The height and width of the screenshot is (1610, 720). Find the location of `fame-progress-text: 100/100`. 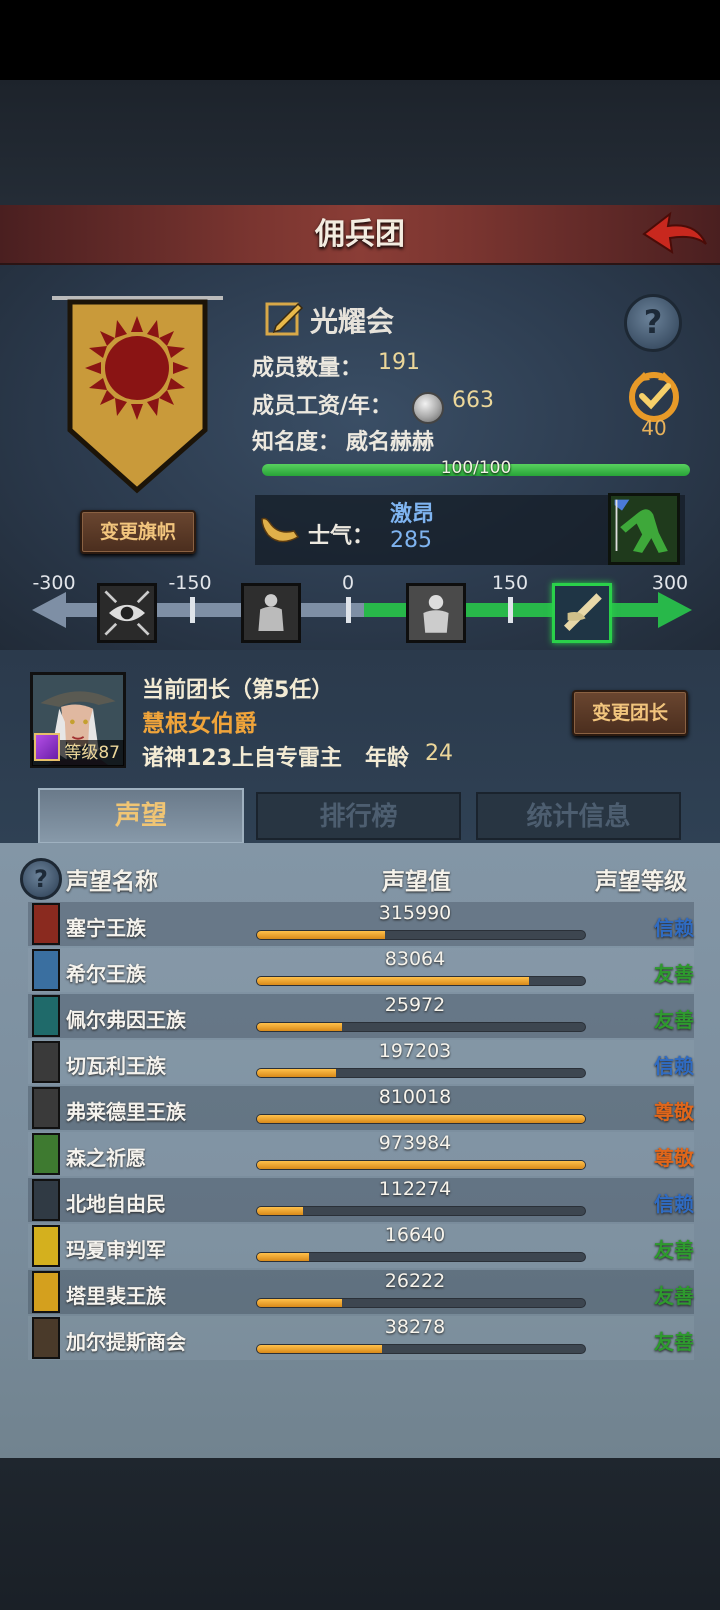

fame-progress-text: 100/100 is located at coordinates (476, 468).